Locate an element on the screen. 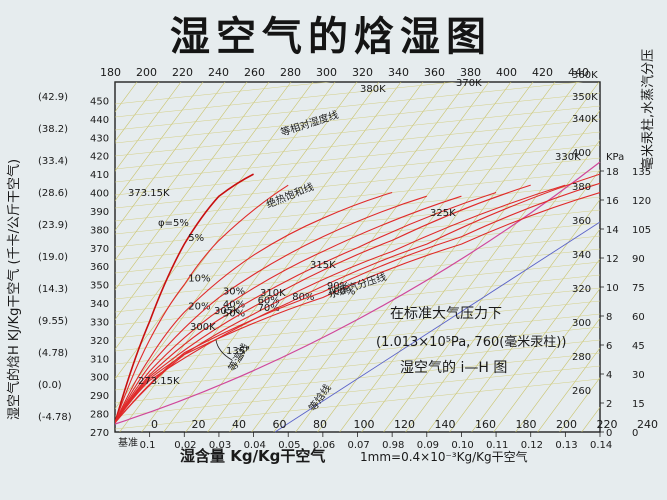 Image resolution: width=667 pixels, height=500 pixels. inner-x-tick-label: 180 is located at coordinates (526, 424).